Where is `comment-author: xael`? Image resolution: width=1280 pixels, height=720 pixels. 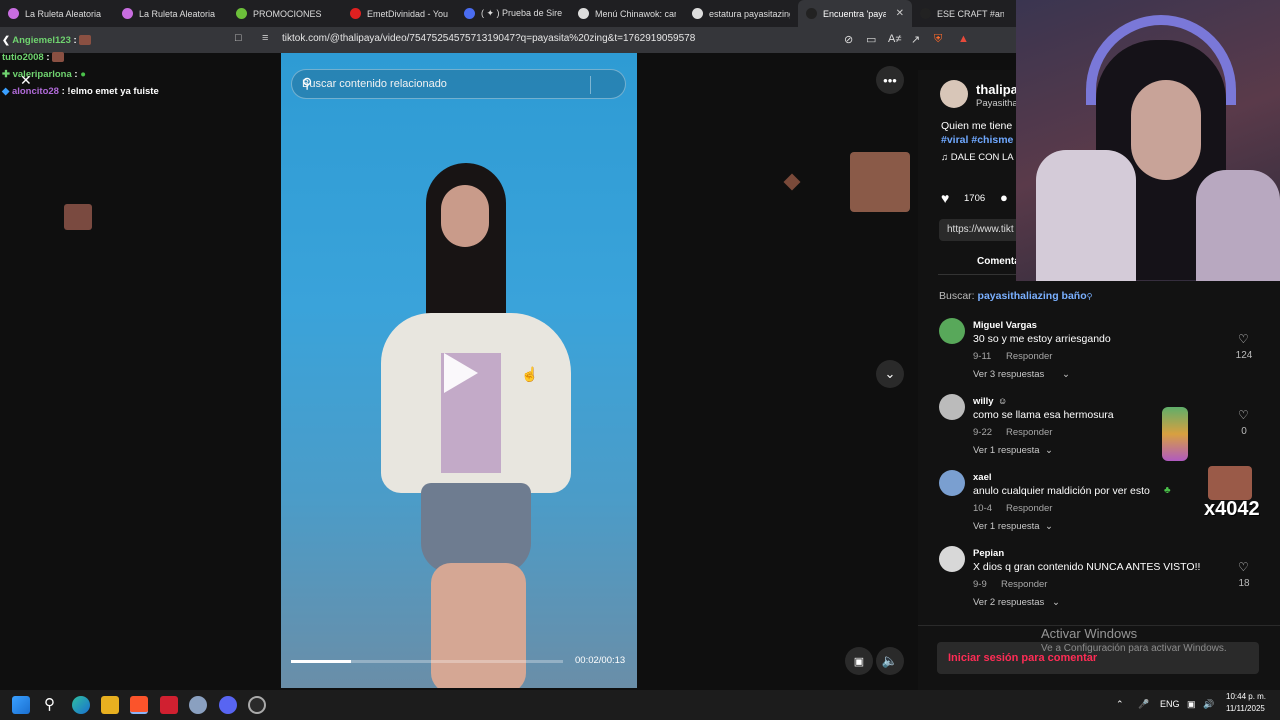
comment-author: xael is located at coordinates (982, 477).